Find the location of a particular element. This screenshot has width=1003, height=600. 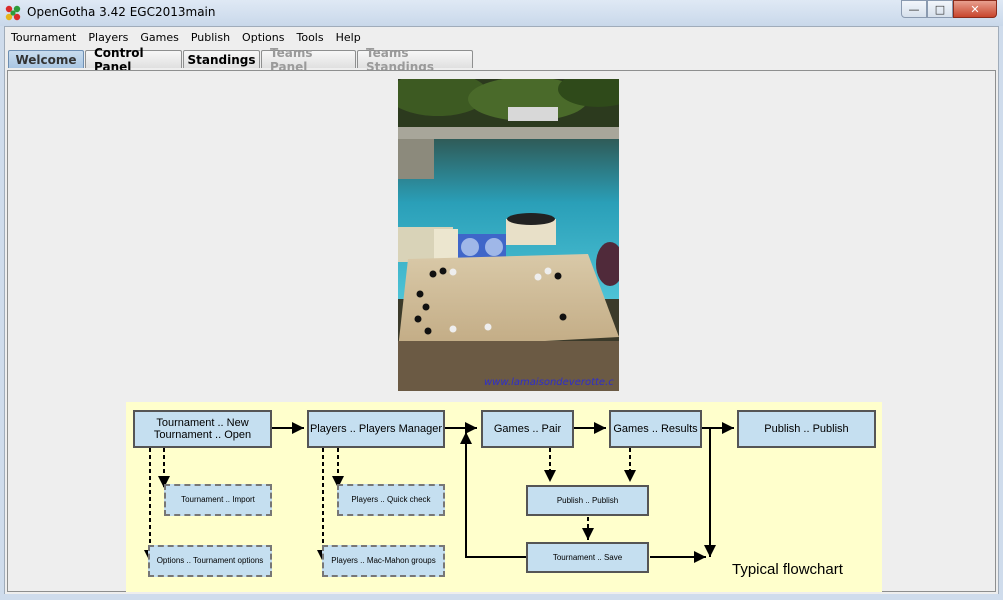

close-icon: ✕ is located at coordinates (975, 9).